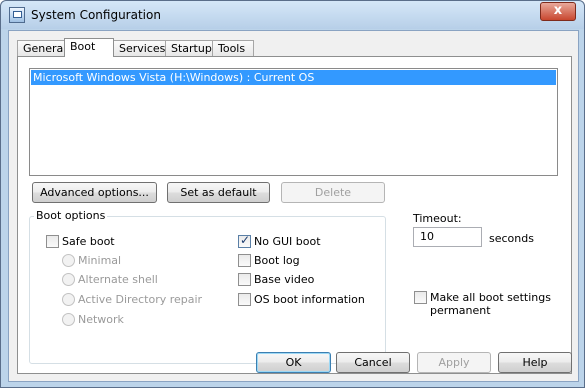 This screenshot has width=585, height=388. I want to click on apply-button: Apply, so click(454, 362).